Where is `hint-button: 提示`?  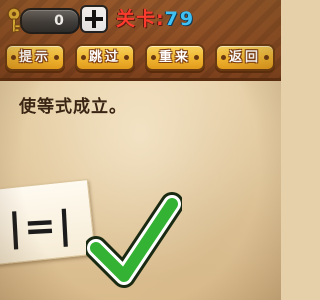
hint-button: 提示 is located at coordinates (35, 57).